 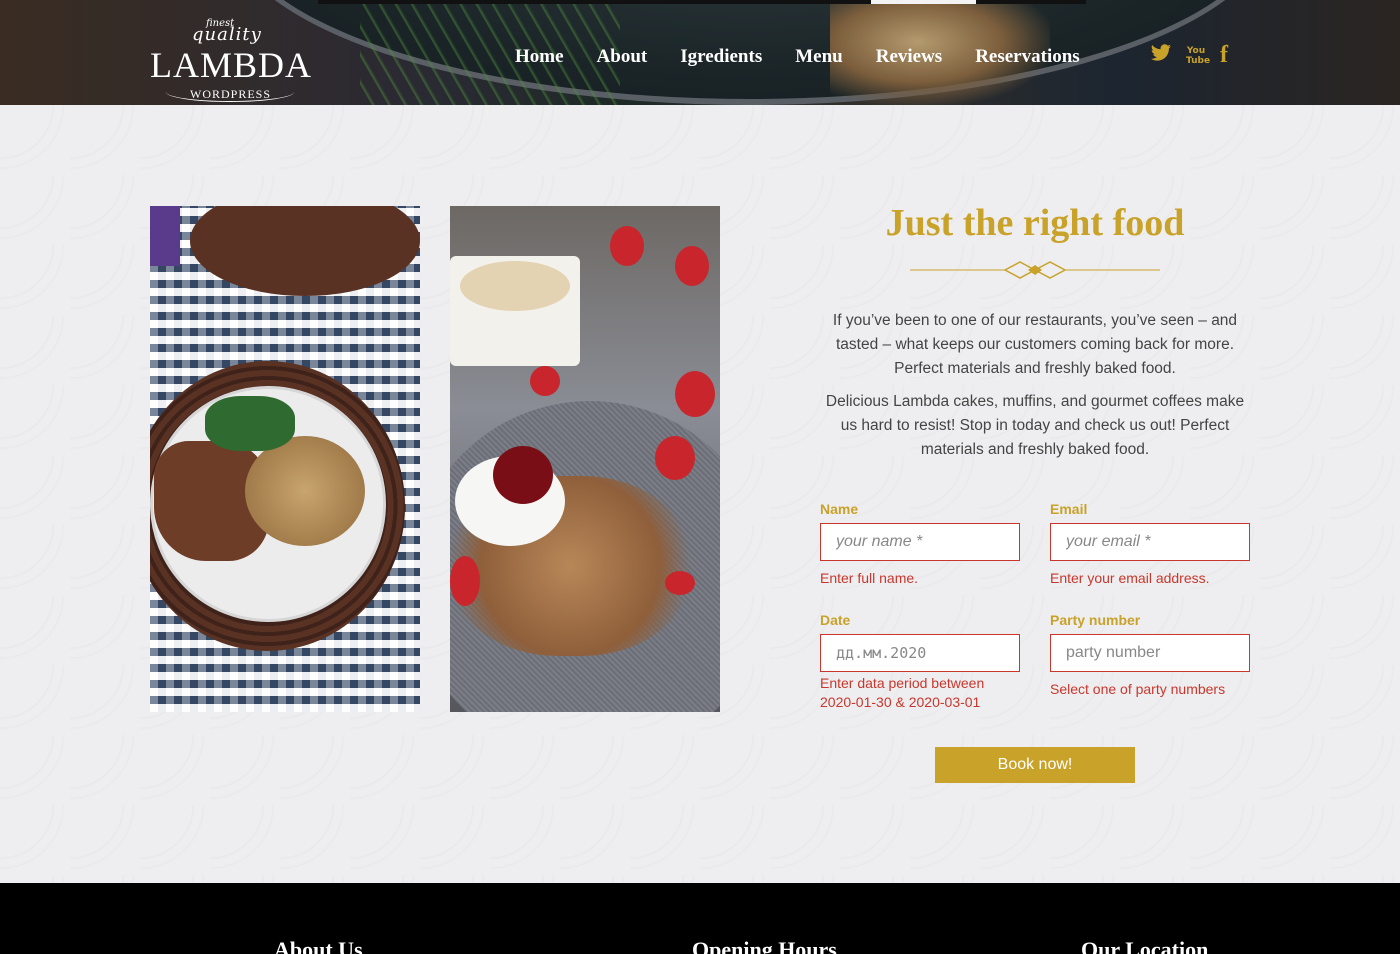 What do you see at coordinates (1035, 270) in the screenshot?
I see `ornament-divider-icon` at bounding box center [1035, 270].